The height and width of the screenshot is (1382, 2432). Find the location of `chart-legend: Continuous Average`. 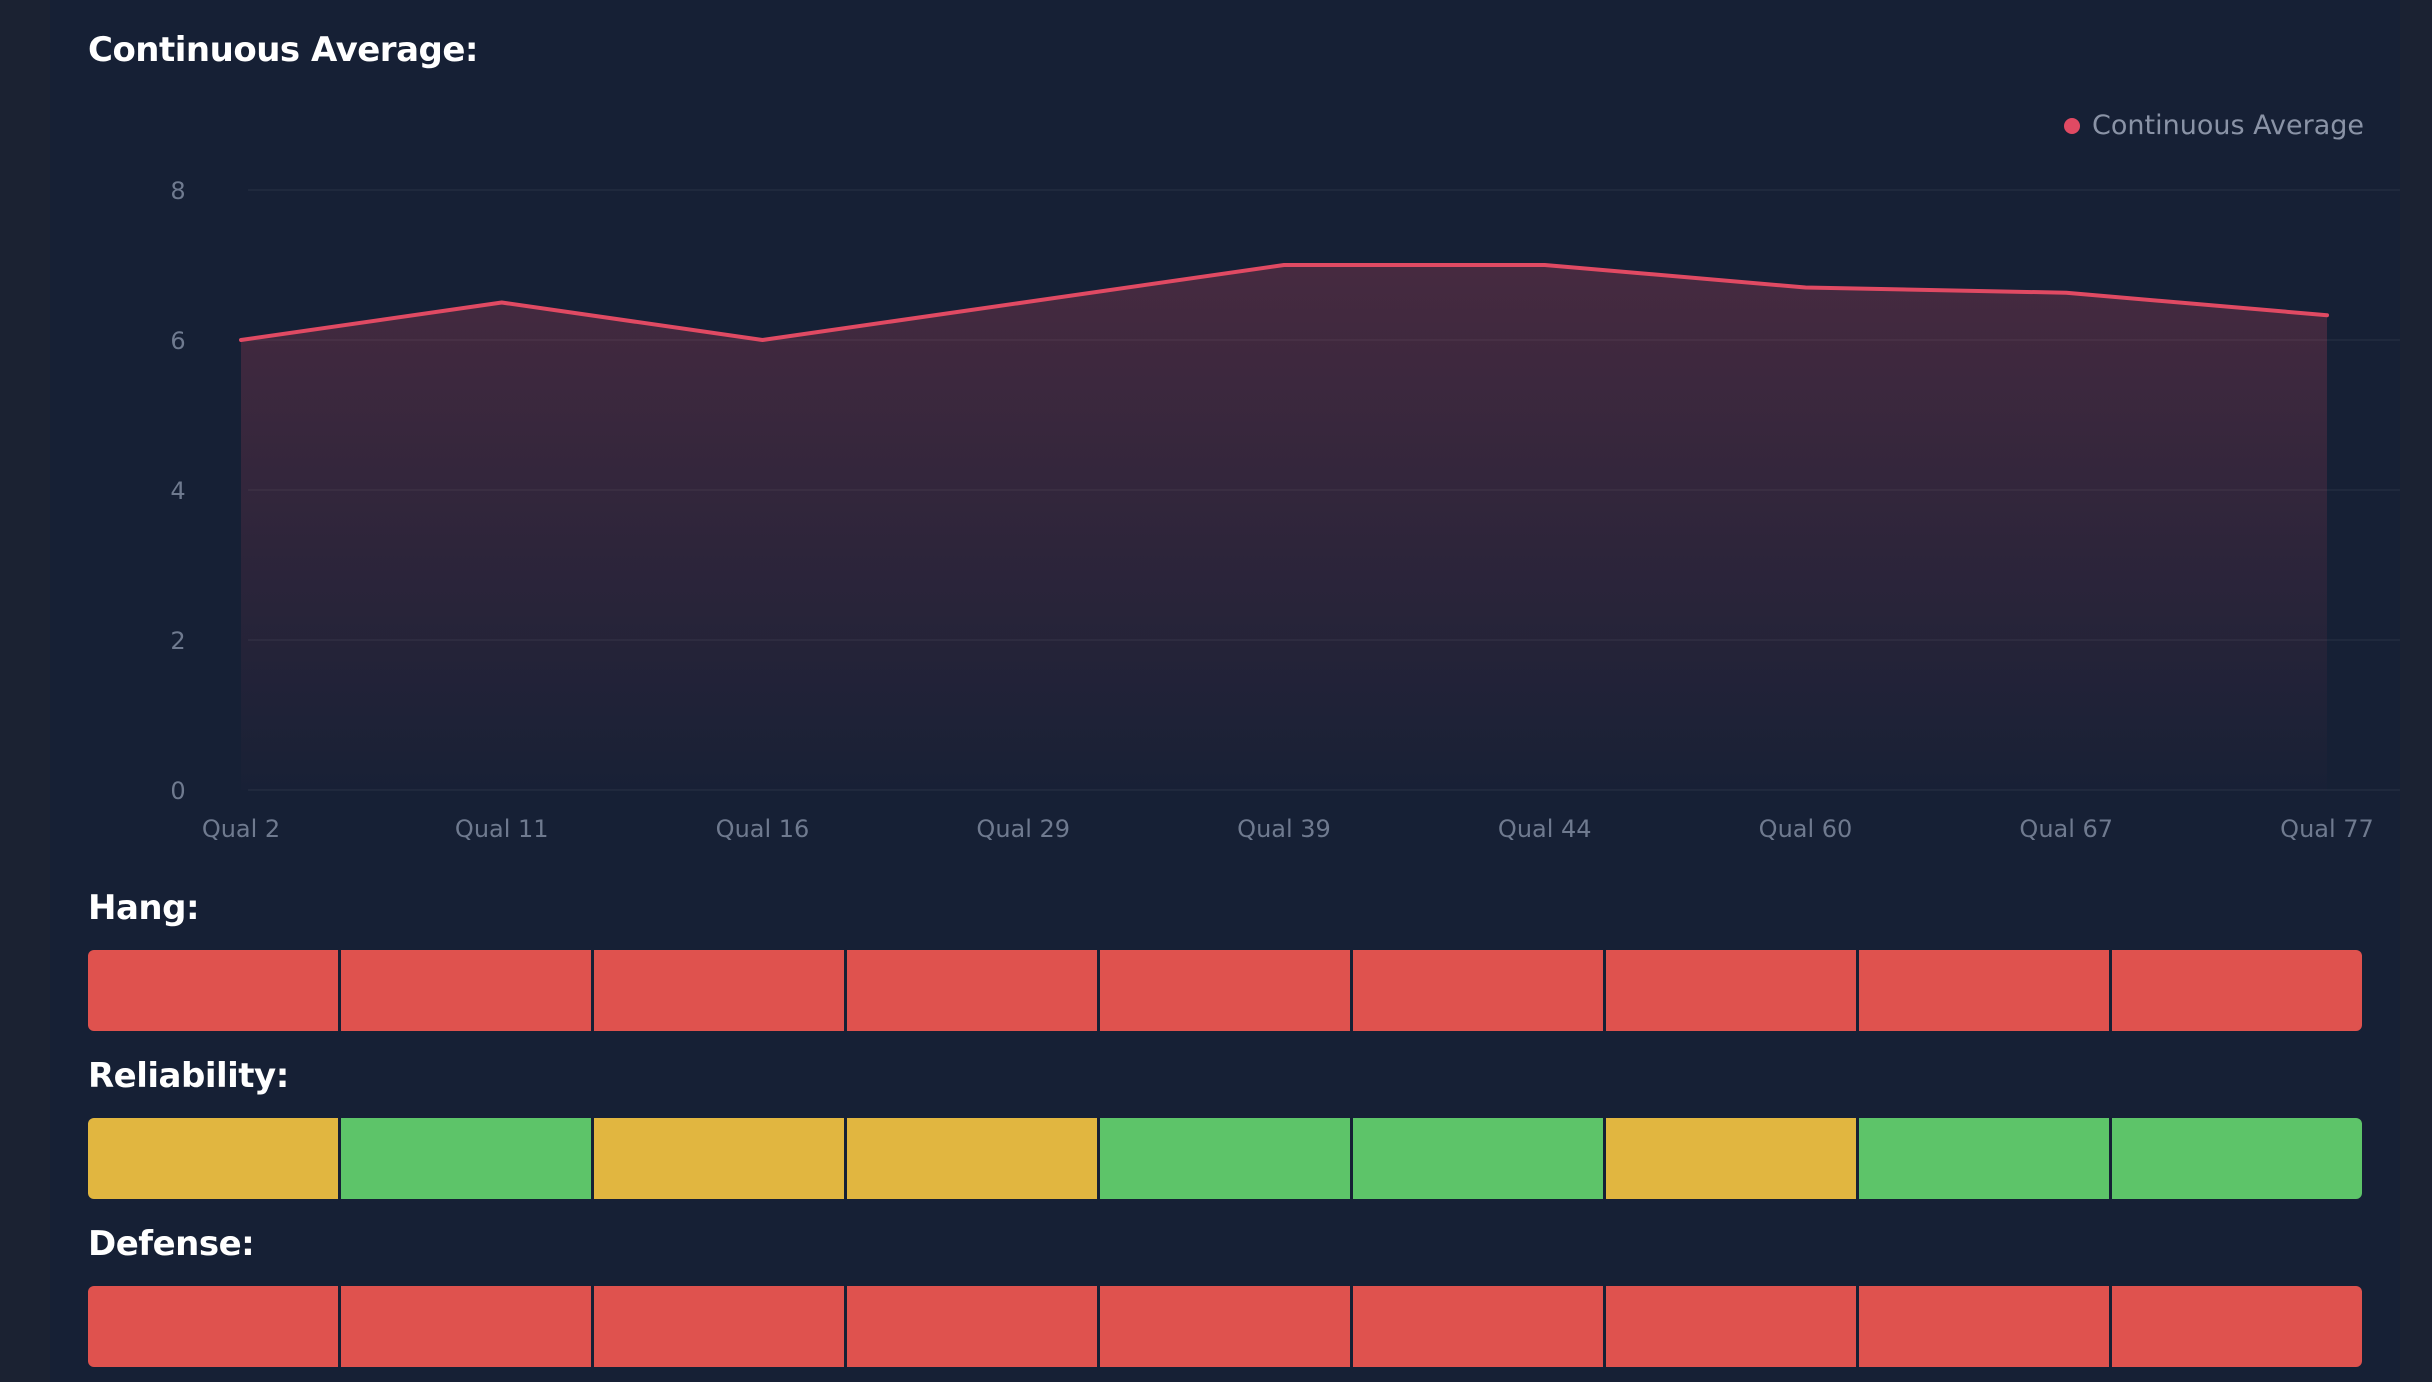

chart-legend: Continuous Average is located at coordinates (2214, 125).